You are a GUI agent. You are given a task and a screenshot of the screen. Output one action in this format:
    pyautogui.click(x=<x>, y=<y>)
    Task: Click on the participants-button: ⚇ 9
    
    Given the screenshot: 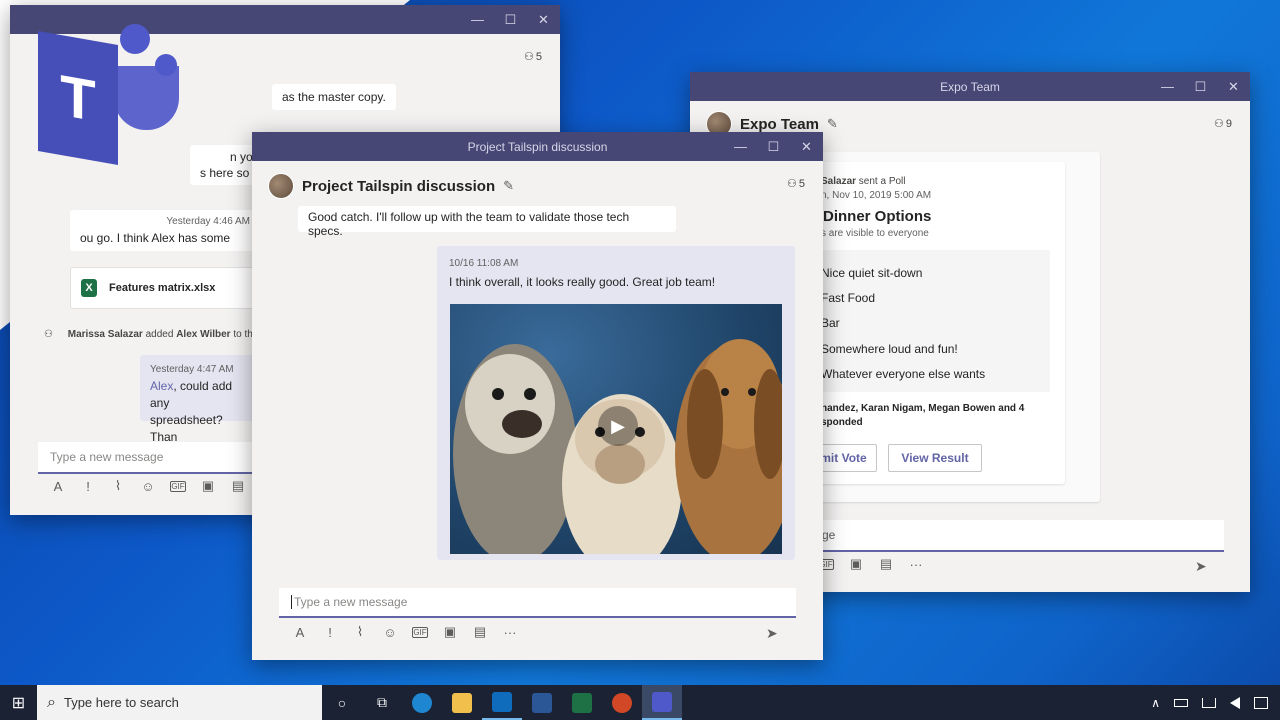 What is the action you would take?
    pyautogui.click(x=1223, y=124)
    